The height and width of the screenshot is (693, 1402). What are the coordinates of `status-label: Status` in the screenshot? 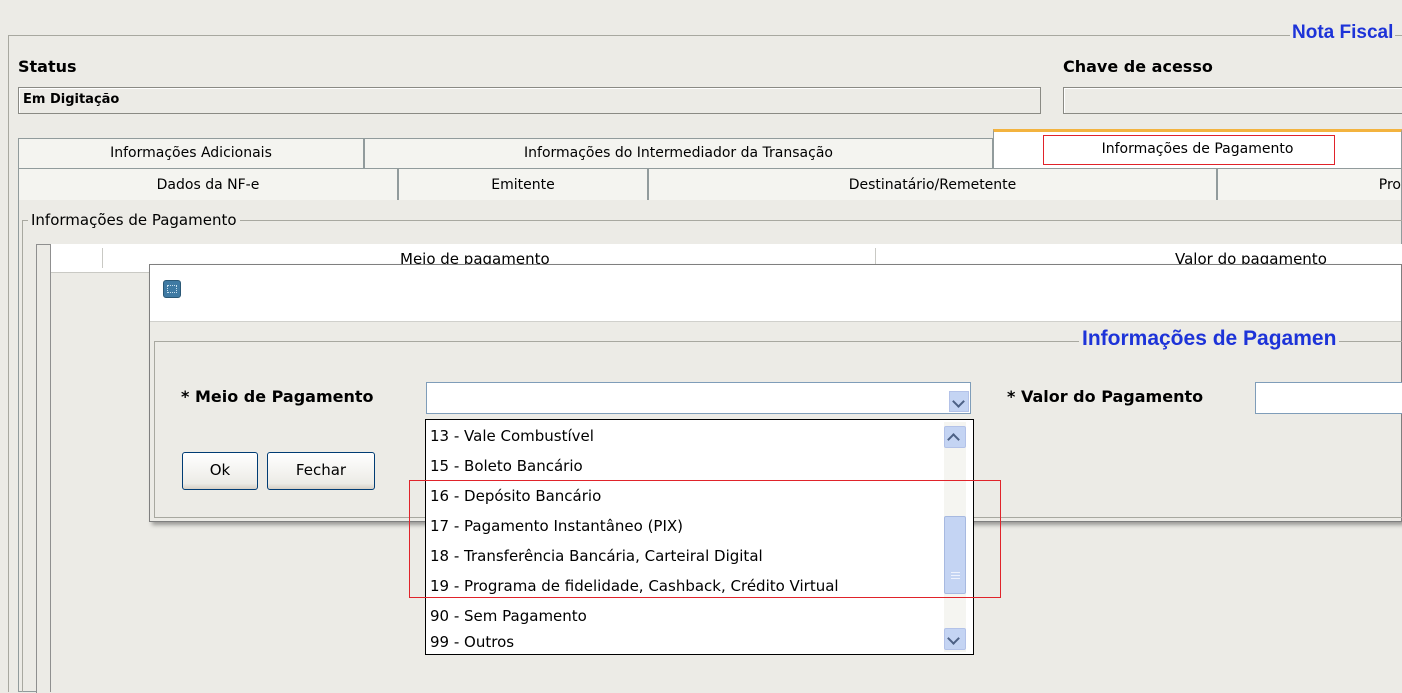 It's located at (47, 66).